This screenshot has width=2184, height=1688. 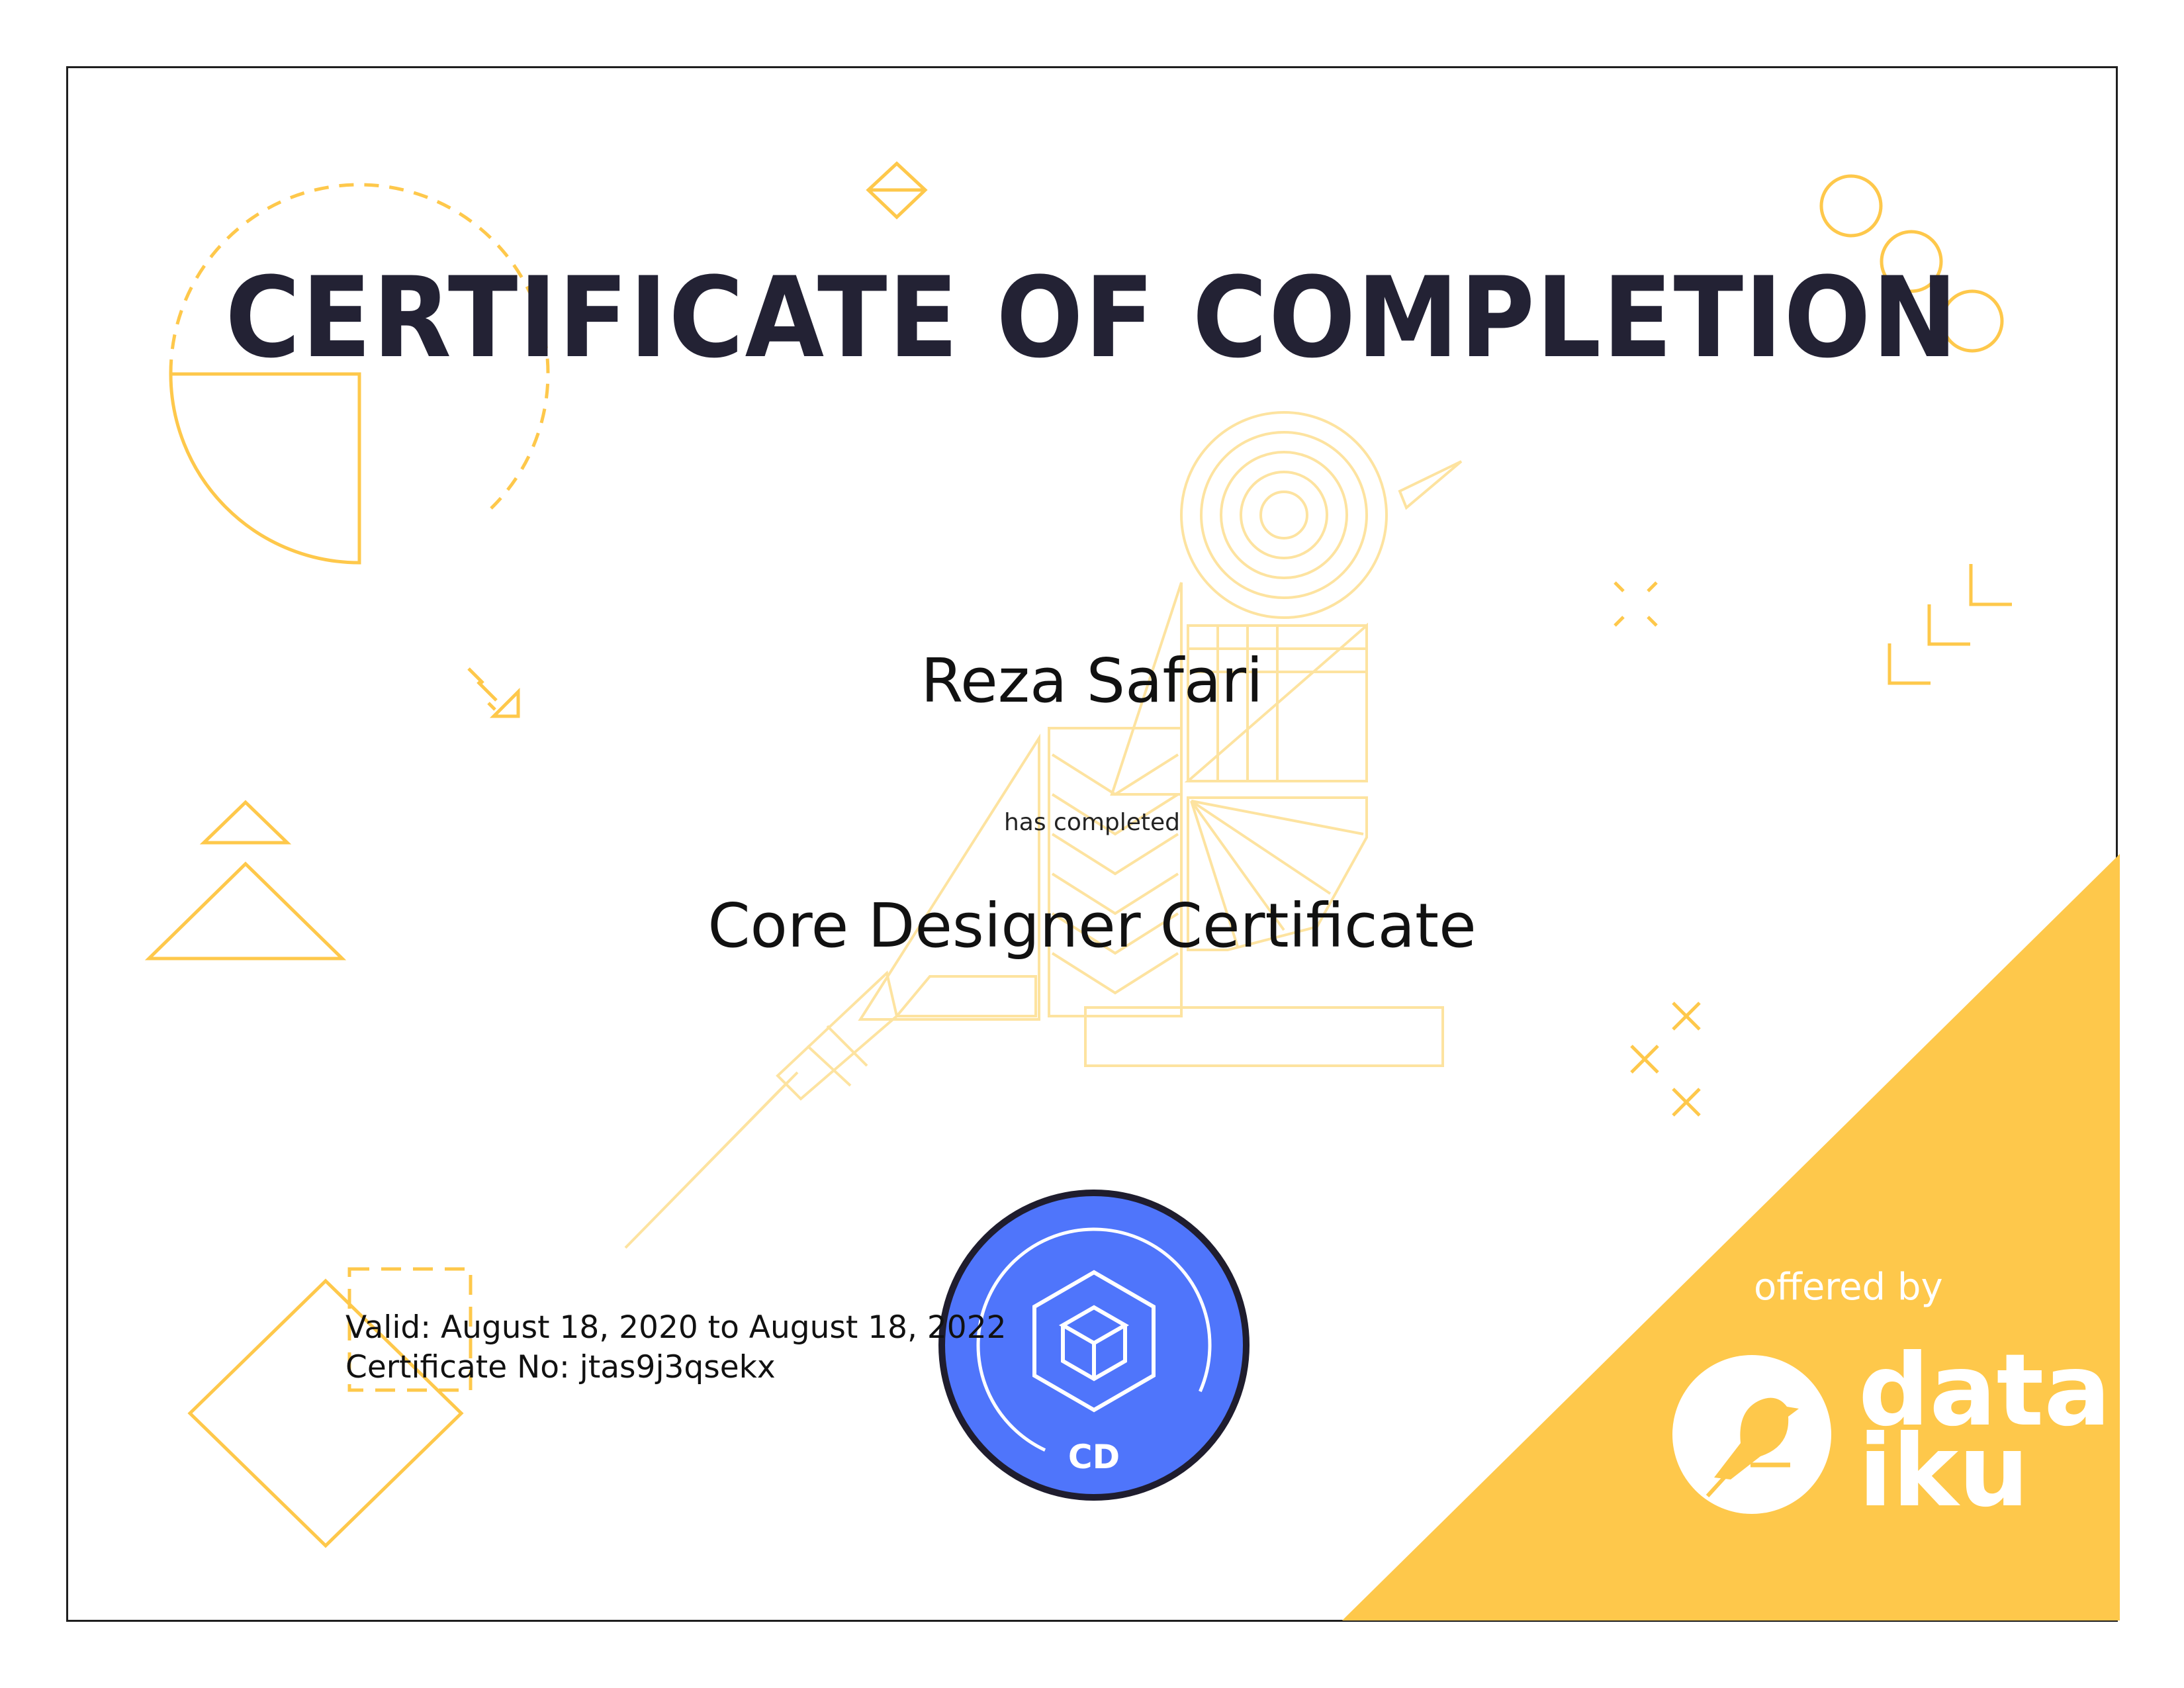 I want to click on certificate-number: Certificate No: jtas9j3qsekx, so click(x=560, y=1367).